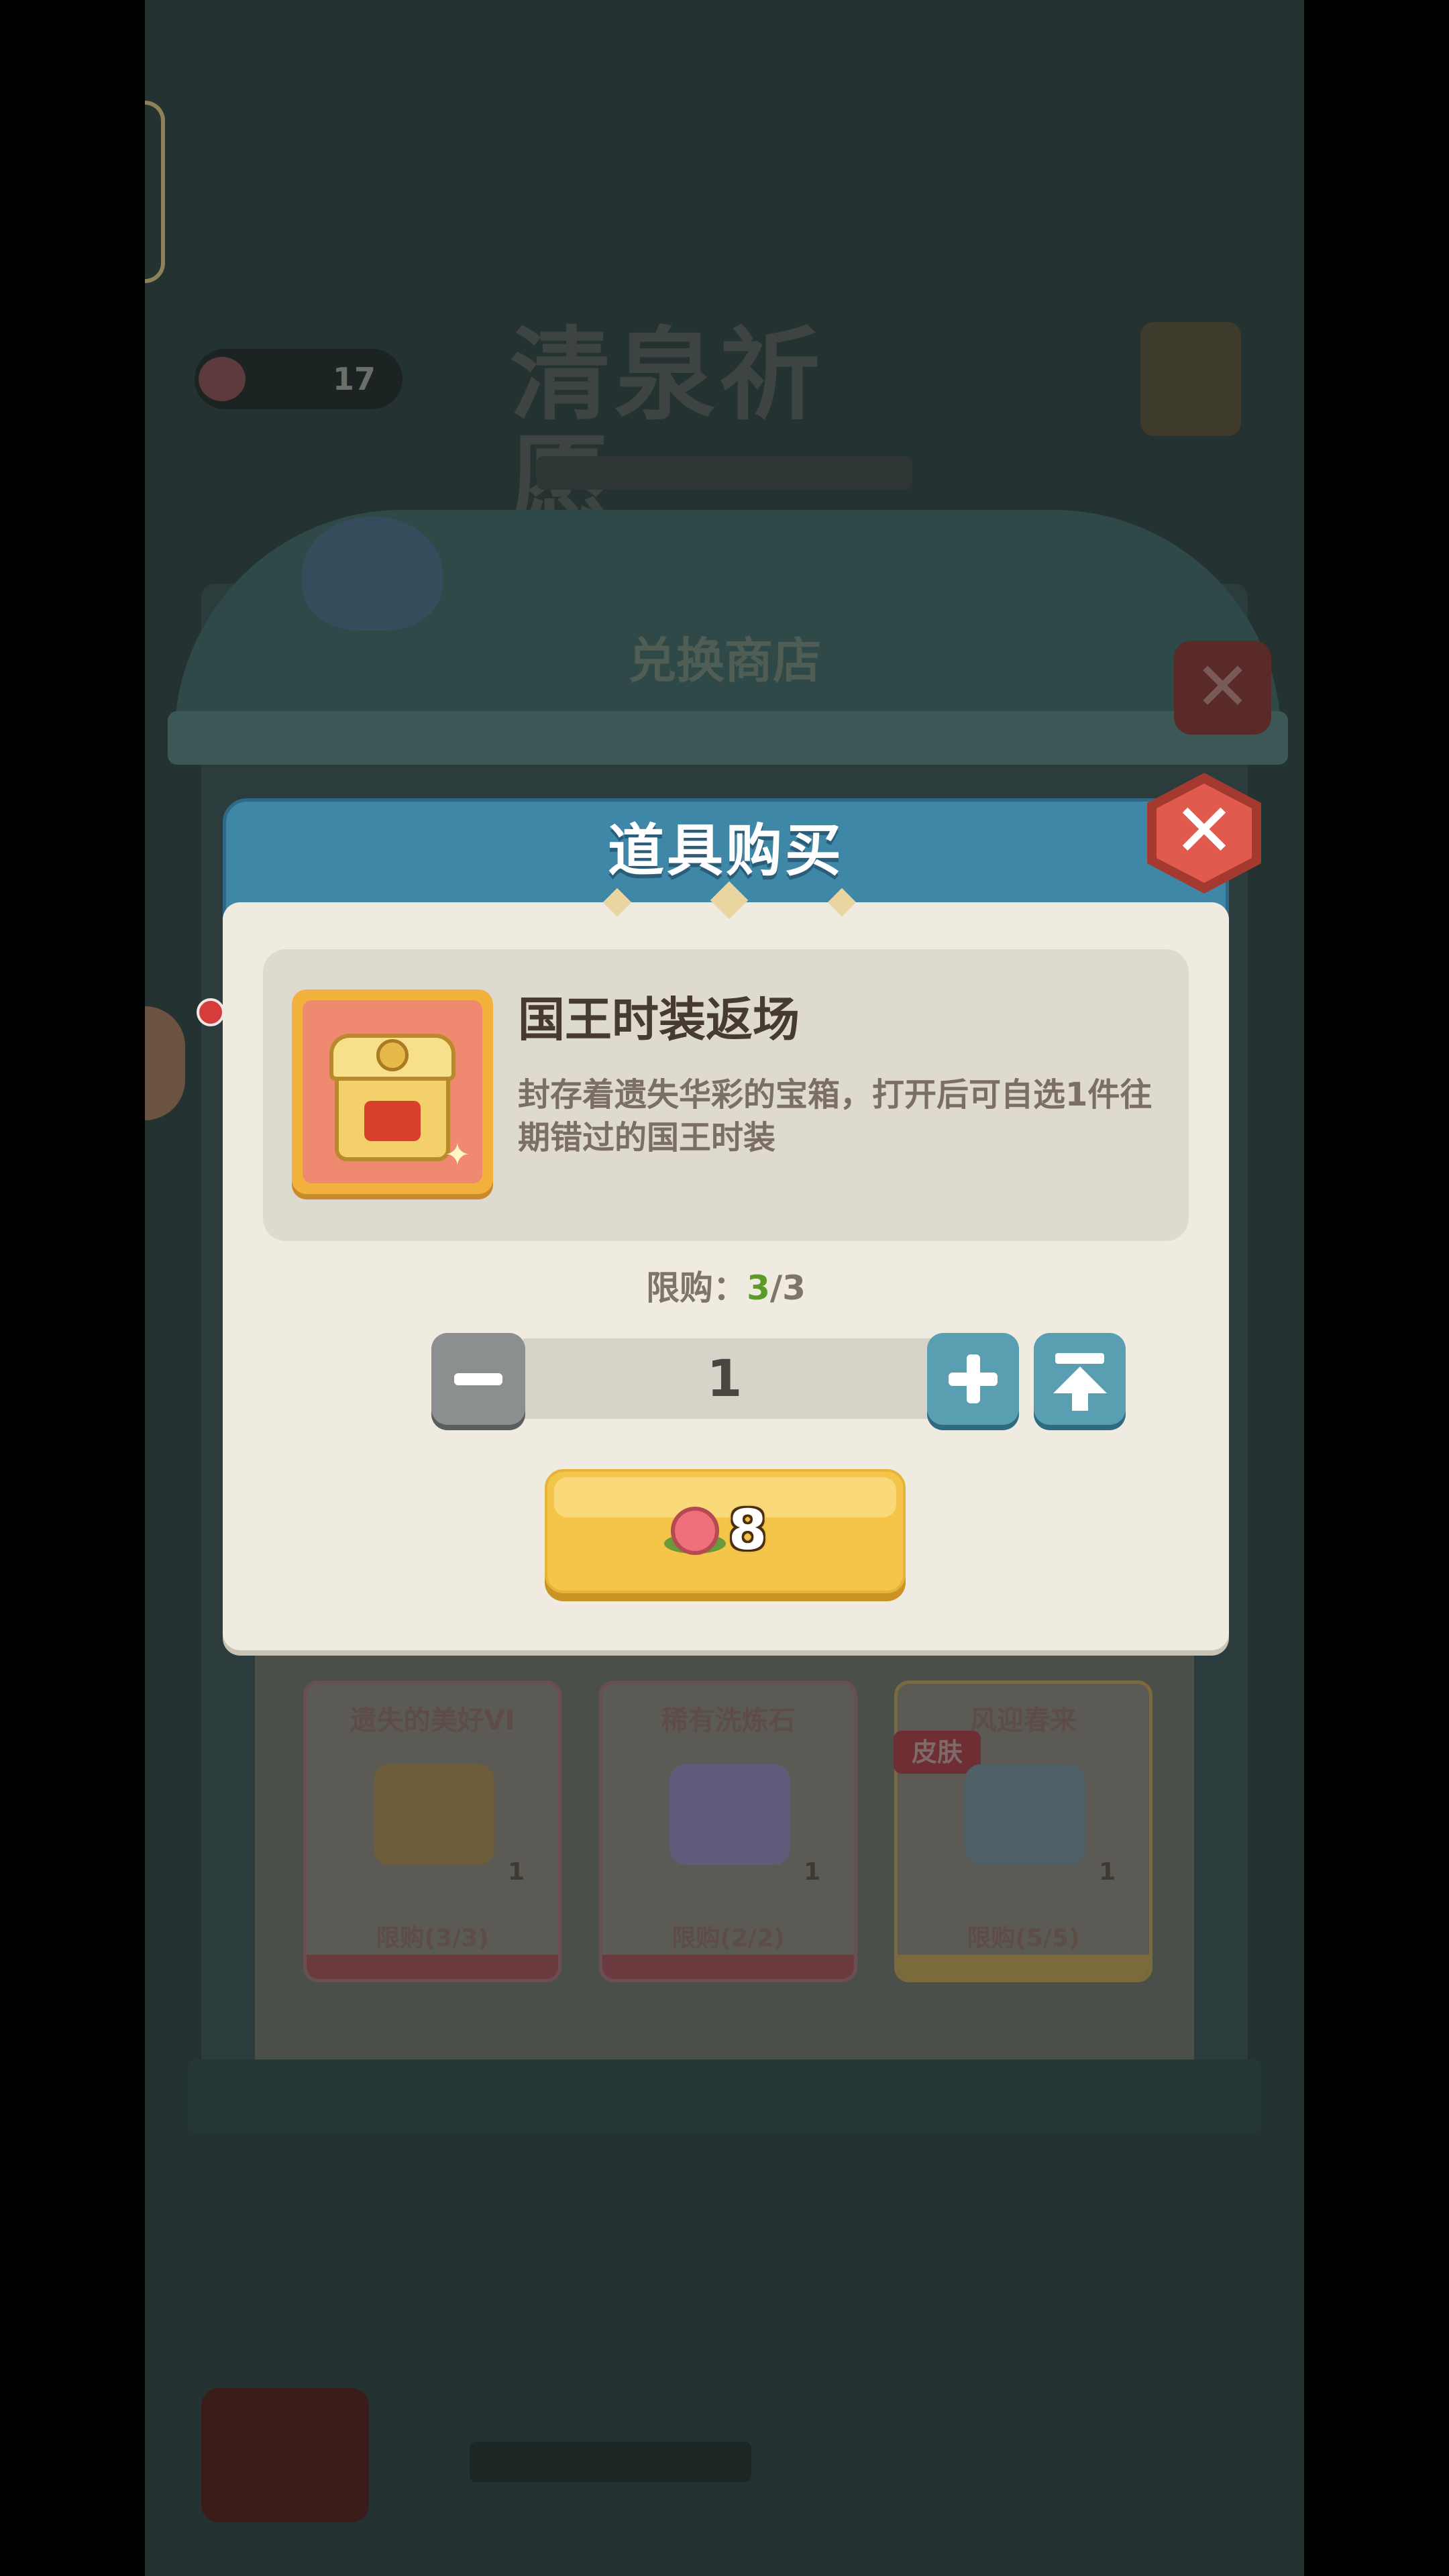  Describe the element at coordinates (748, 1530) in the screenshot. I see `buy-price: 8` at that location.